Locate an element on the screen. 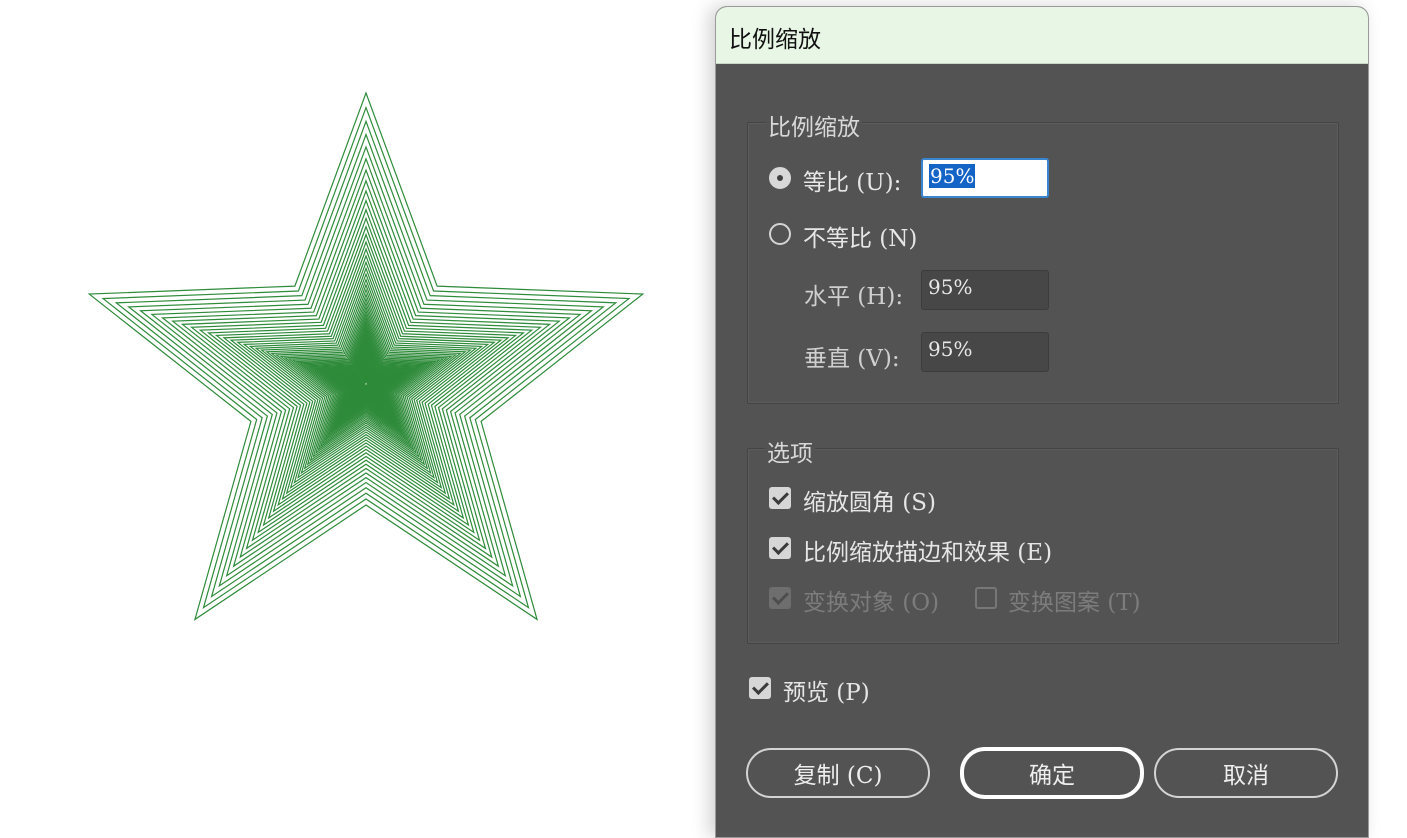 This screenshot has height=838, width=1407. copy-button: 复制 (C) is located at coordinates (838, 773).